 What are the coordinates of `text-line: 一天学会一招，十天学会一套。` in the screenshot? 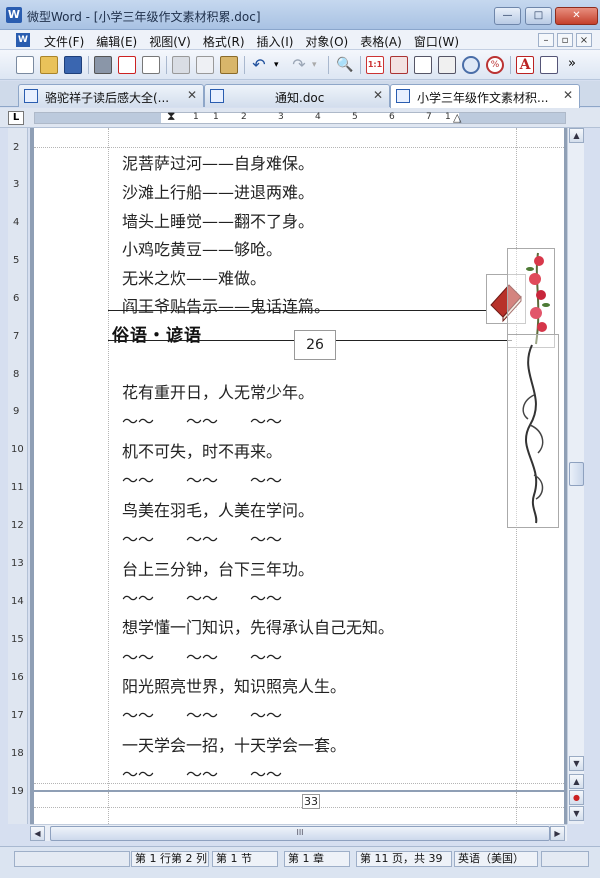 It's located at (234, 744).